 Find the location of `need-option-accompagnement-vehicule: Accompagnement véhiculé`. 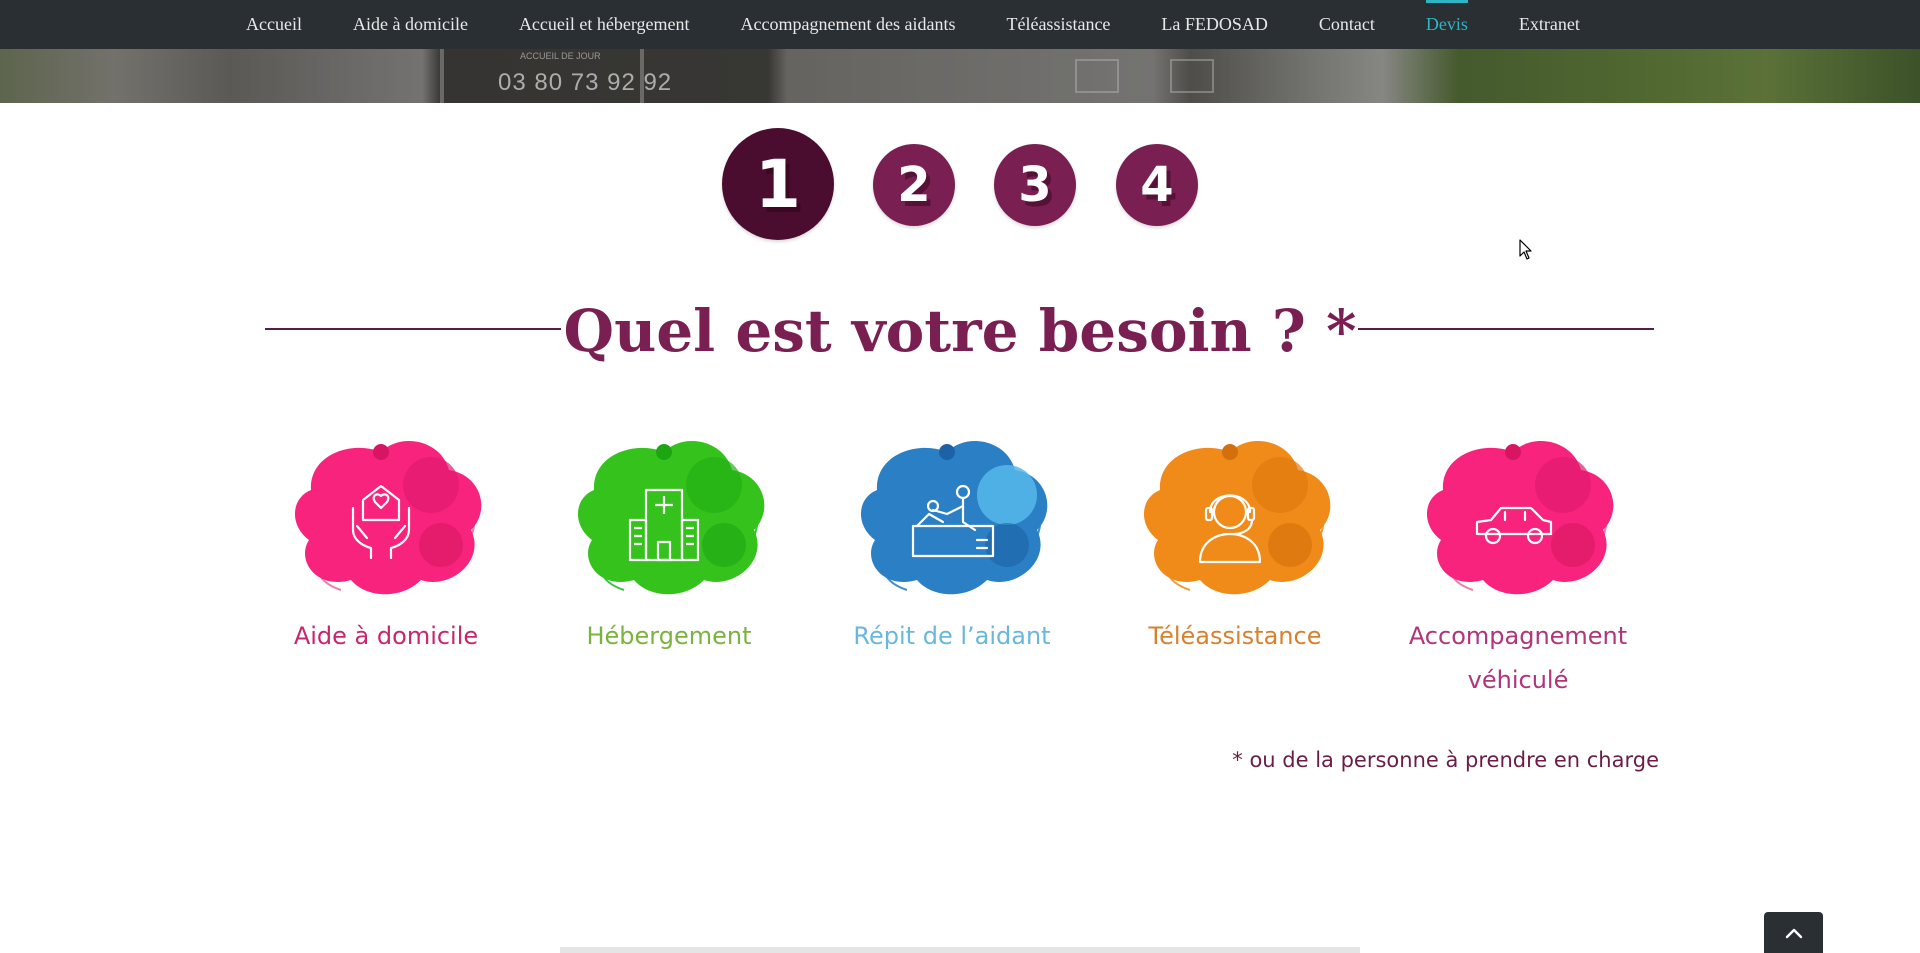

need-option-accompagnement-vehicule: Accompagnement véhiculé is located at coordinates (1518, 566).